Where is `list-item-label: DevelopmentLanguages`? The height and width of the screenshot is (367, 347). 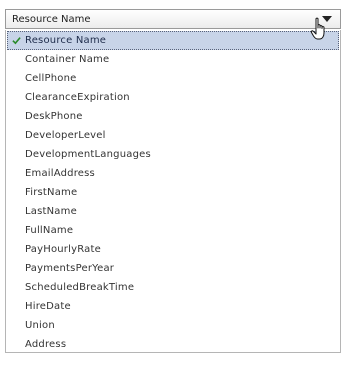
list-item-label: DevelopmentLanguages is located at coordinates (88, 154).